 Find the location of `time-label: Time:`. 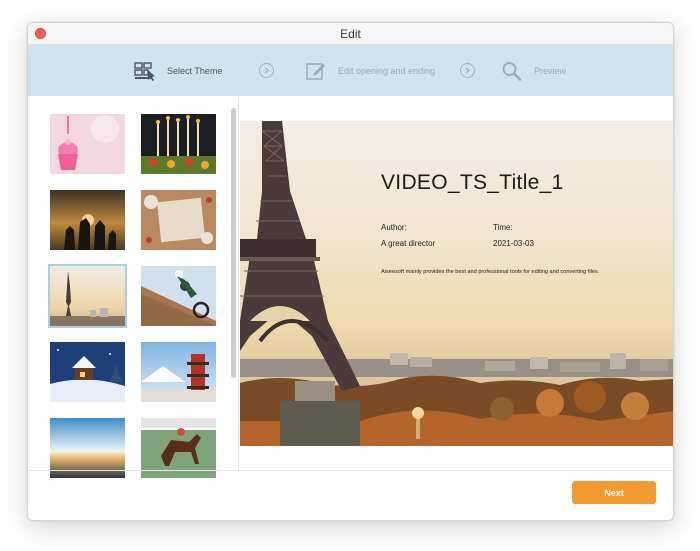

time-label: Time: is located at coordinates (503, 227).